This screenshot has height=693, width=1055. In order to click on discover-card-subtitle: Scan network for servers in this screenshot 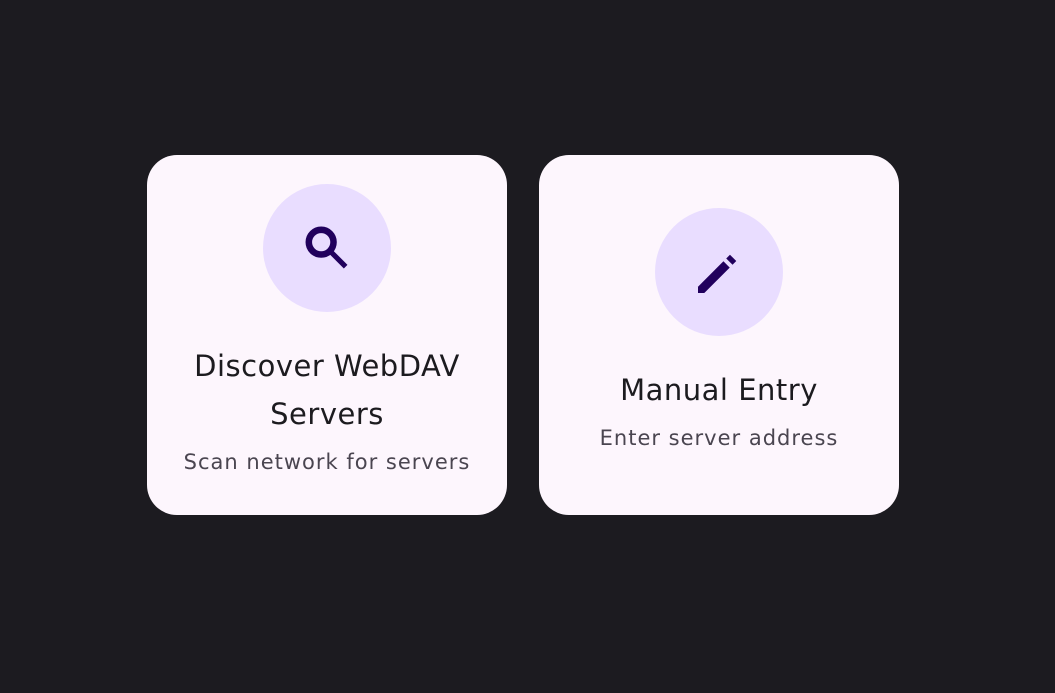, I will do `click(327, 462)`.